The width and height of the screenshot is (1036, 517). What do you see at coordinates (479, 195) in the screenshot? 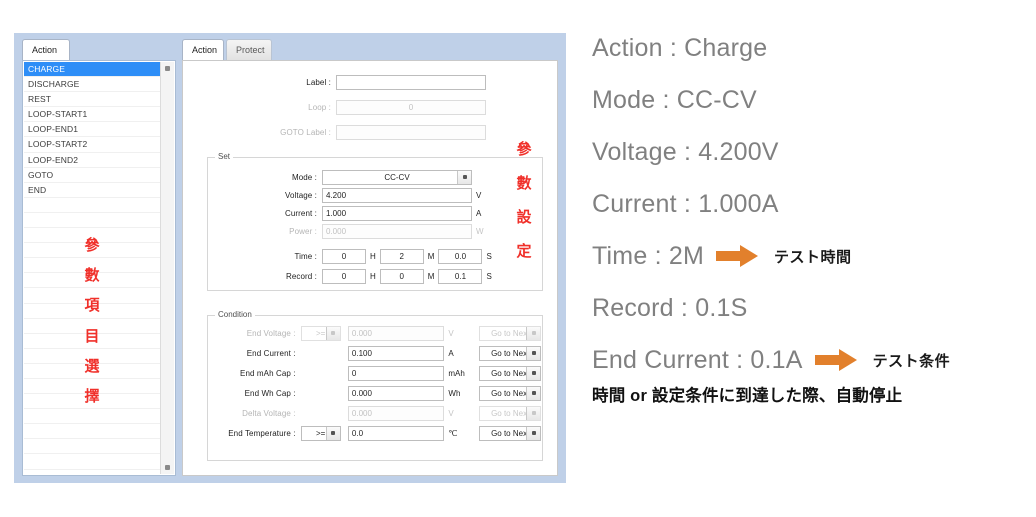
I see `voltage-unit: V` at bounding box center [479, 195].